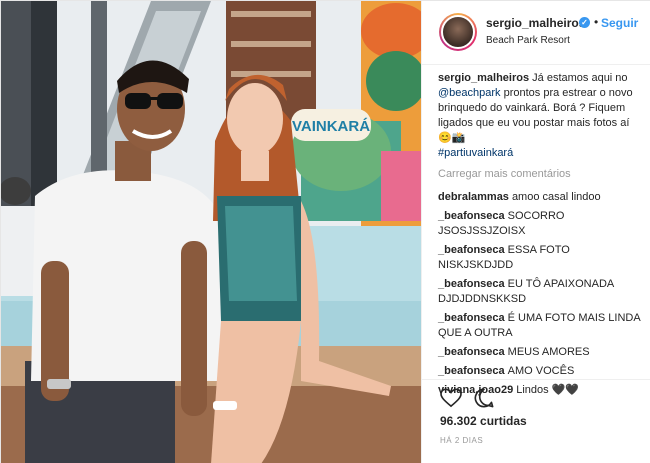 This screenshot has width=650, height=463. I want to click on comment-item: _beafonseca MEUS AMORES, so click(541, 352).